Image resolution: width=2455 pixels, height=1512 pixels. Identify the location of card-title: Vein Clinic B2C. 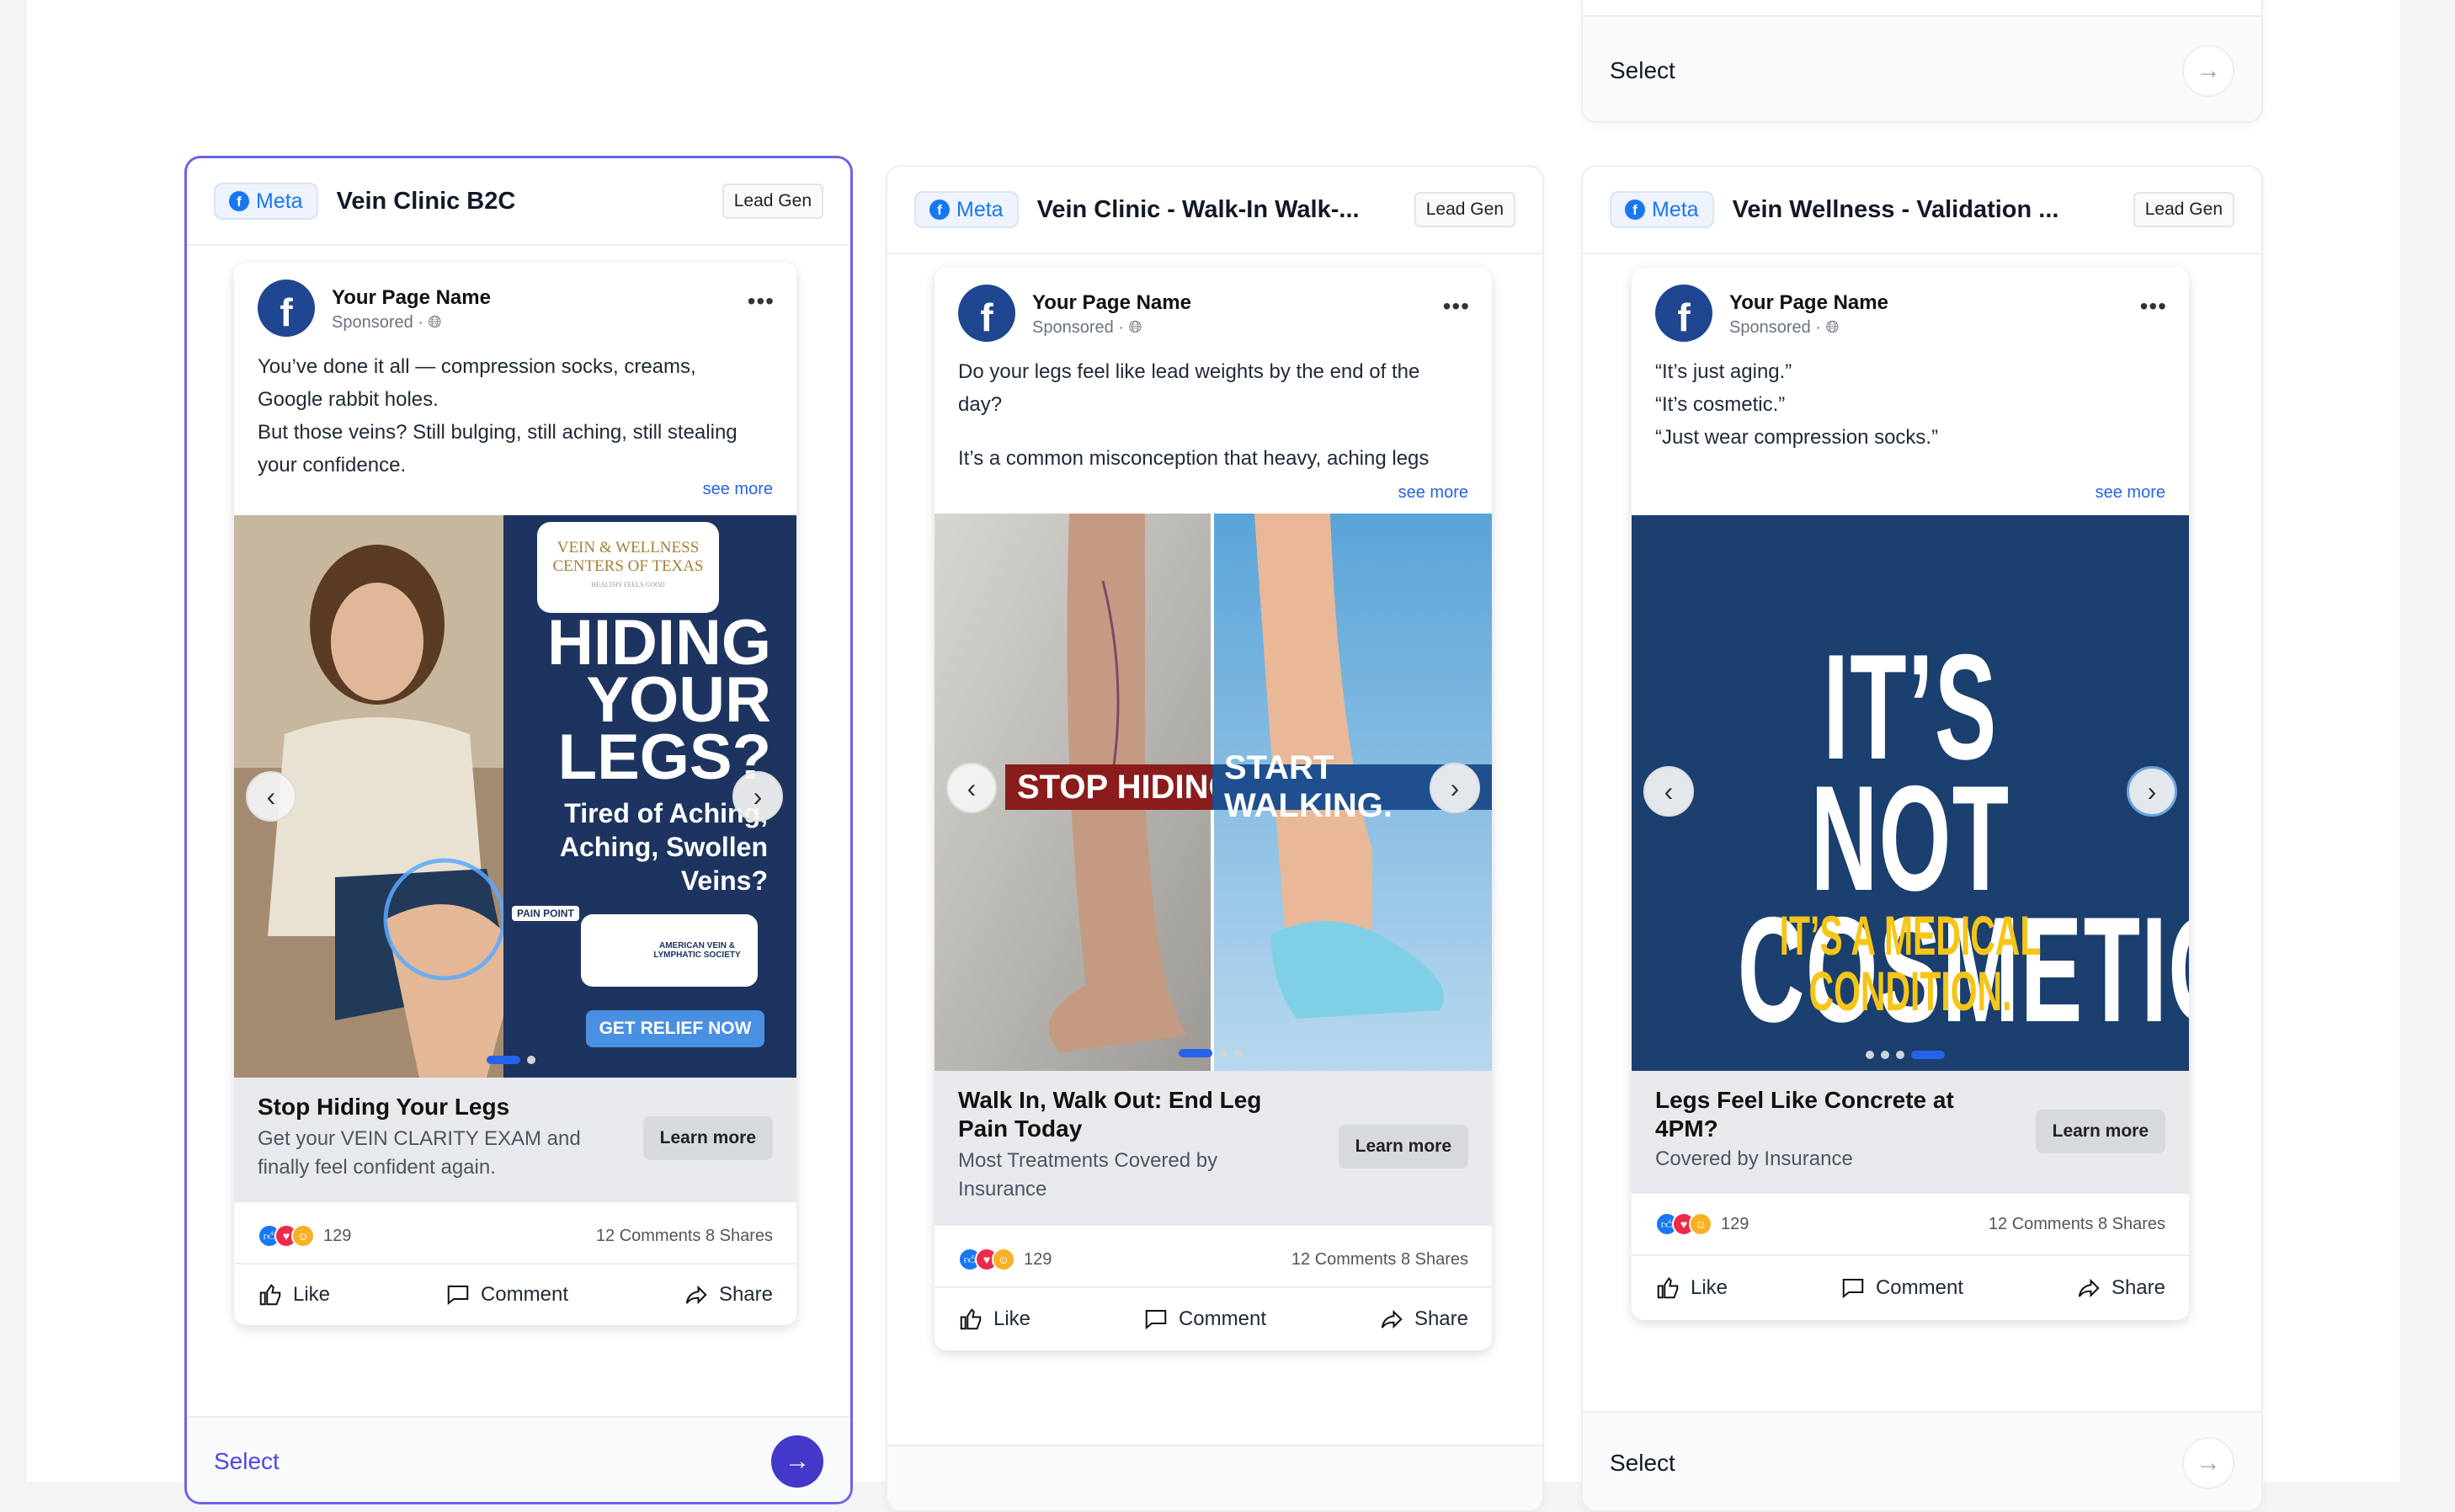
(426, 201).